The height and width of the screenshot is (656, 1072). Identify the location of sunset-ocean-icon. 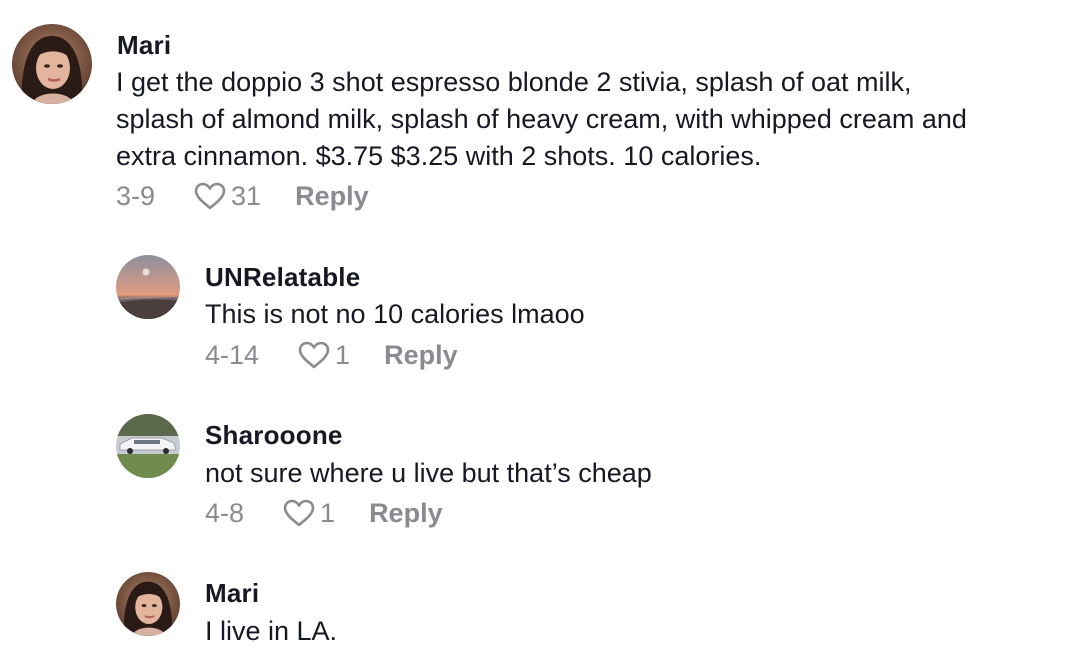
(148, 287).